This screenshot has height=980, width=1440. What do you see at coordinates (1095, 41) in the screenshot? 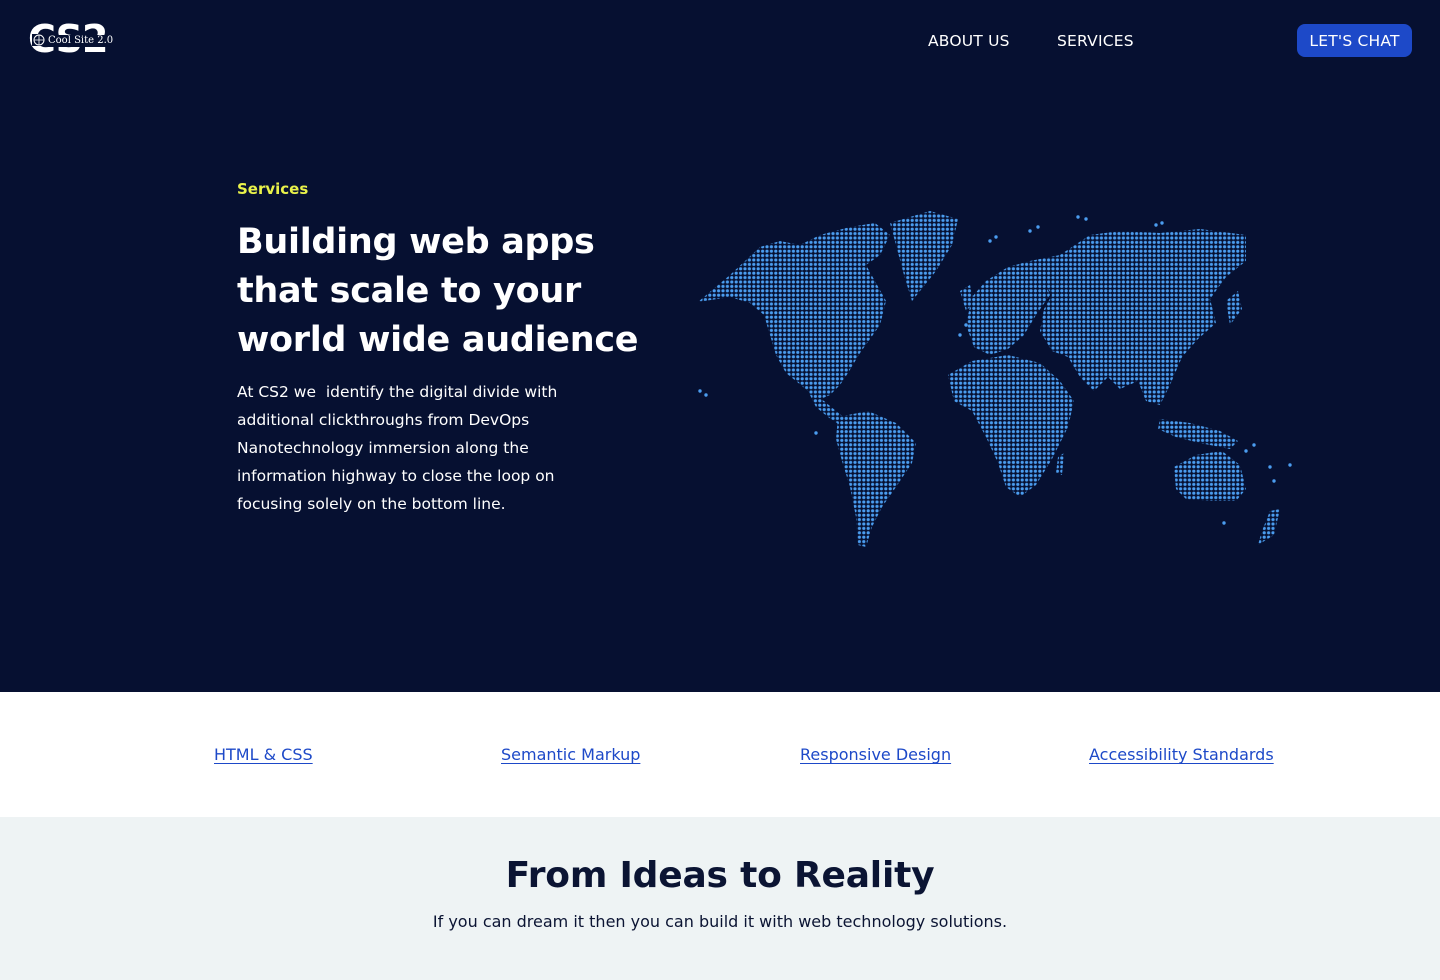
I see `nav-services: SERVICES` at bounding box center [1095, 41].